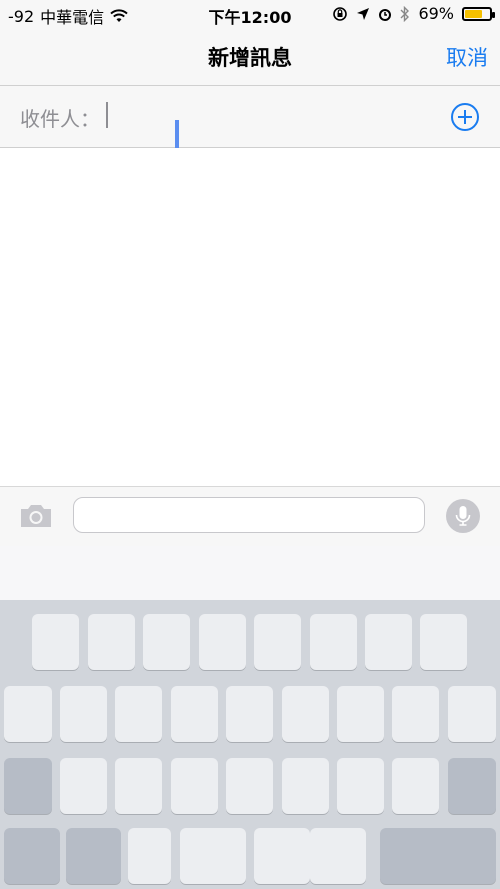  I want to click on status-right: 69%, so click(413, 13).